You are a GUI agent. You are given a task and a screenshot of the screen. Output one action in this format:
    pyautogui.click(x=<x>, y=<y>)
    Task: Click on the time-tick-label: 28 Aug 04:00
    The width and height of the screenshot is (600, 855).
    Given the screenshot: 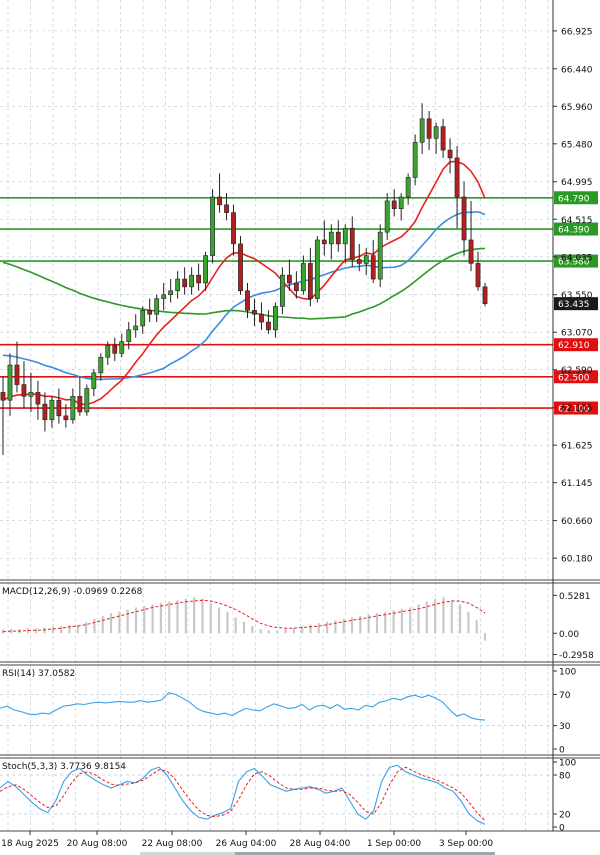 What is the action you would take?
    pyautogui.click(x=320, y=844)
    